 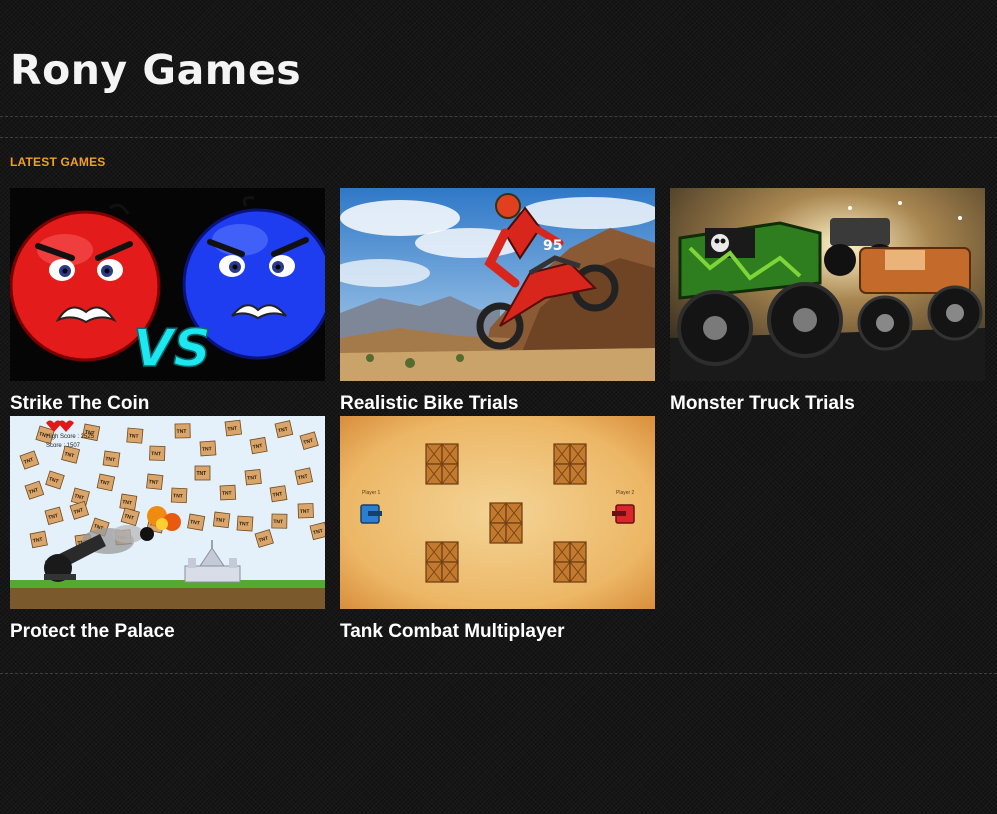 I want to click on game-title-tank-combat-multiplayer: Tank Combat Multiplayer, so click(x=497, y=632).